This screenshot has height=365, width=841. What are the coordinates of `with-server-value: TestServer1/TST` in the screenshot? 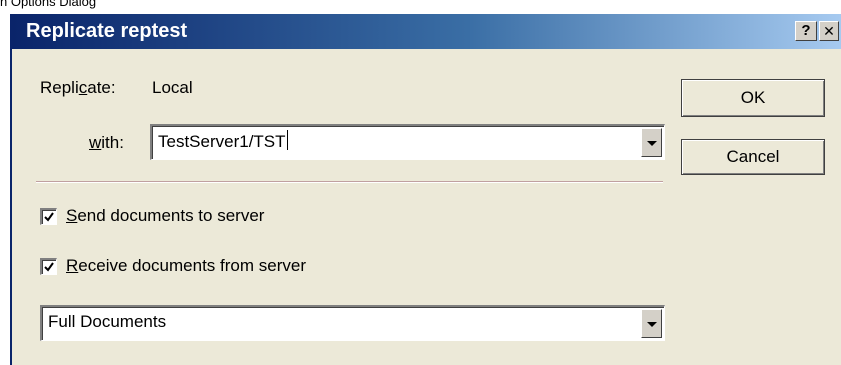 It's located at (222, 141).